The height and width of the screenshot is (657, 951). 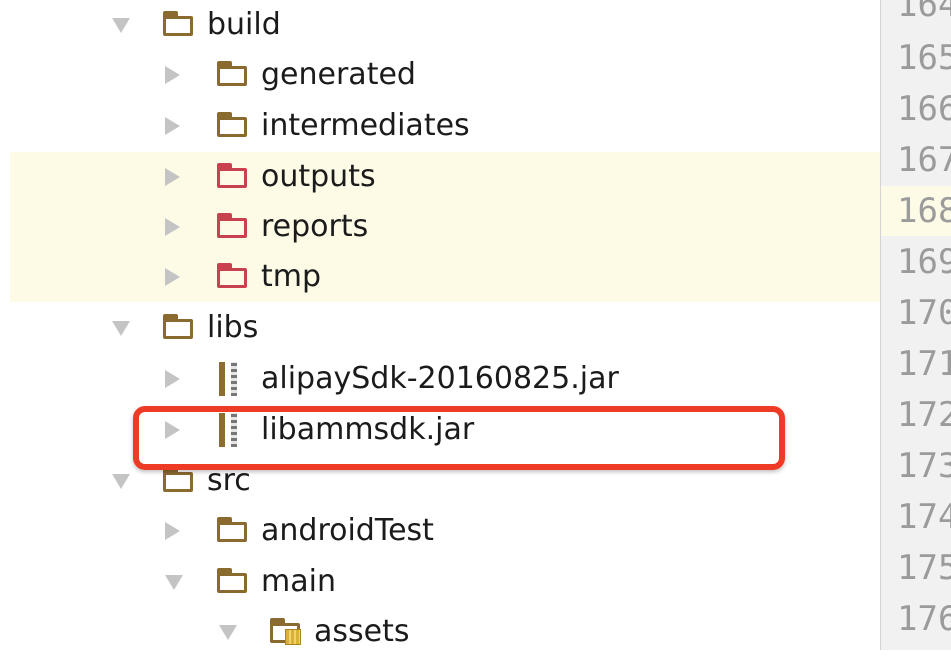 I want to click on tree-item-tmp: tmp, so click(x=440, y=277).